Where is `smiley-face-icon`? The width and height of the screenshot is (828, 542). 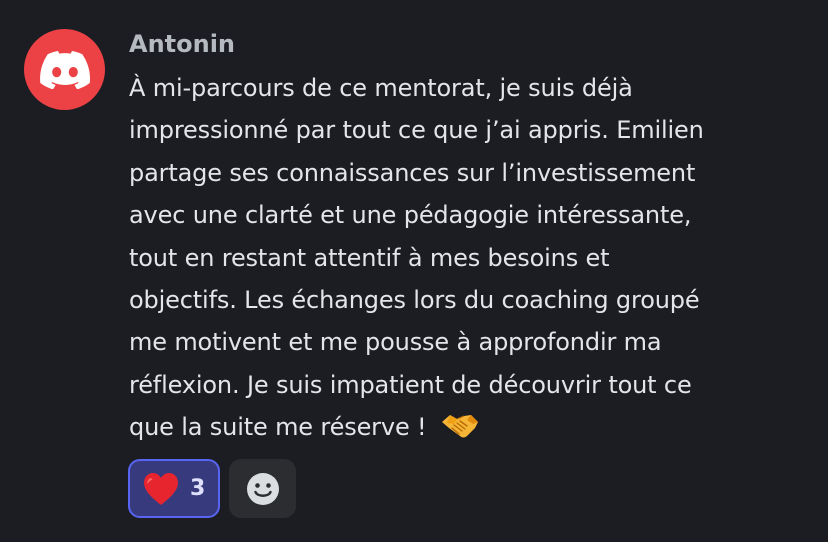 smiley-face-icon is located at coordinates (262, 488).